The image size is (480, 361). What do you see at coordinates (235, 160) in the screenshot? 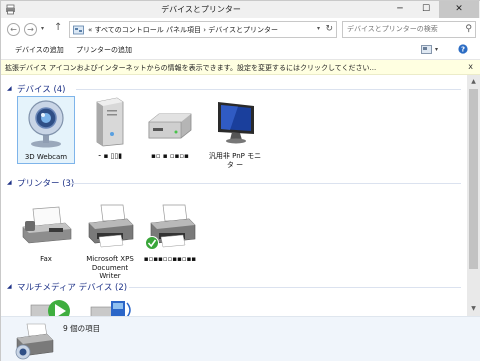
I see `device-label: 汎用非 PnP モニタ ー` at bounding box center [235, 160].